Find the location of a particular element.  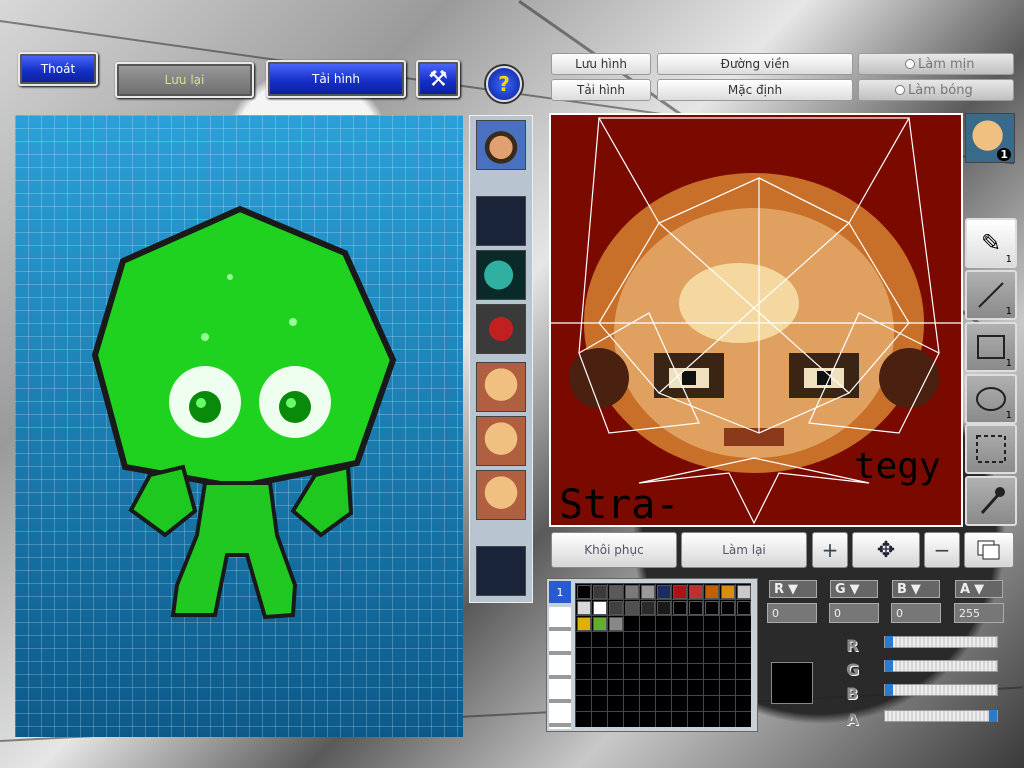

line-icon is located at coordinates (991, 295).